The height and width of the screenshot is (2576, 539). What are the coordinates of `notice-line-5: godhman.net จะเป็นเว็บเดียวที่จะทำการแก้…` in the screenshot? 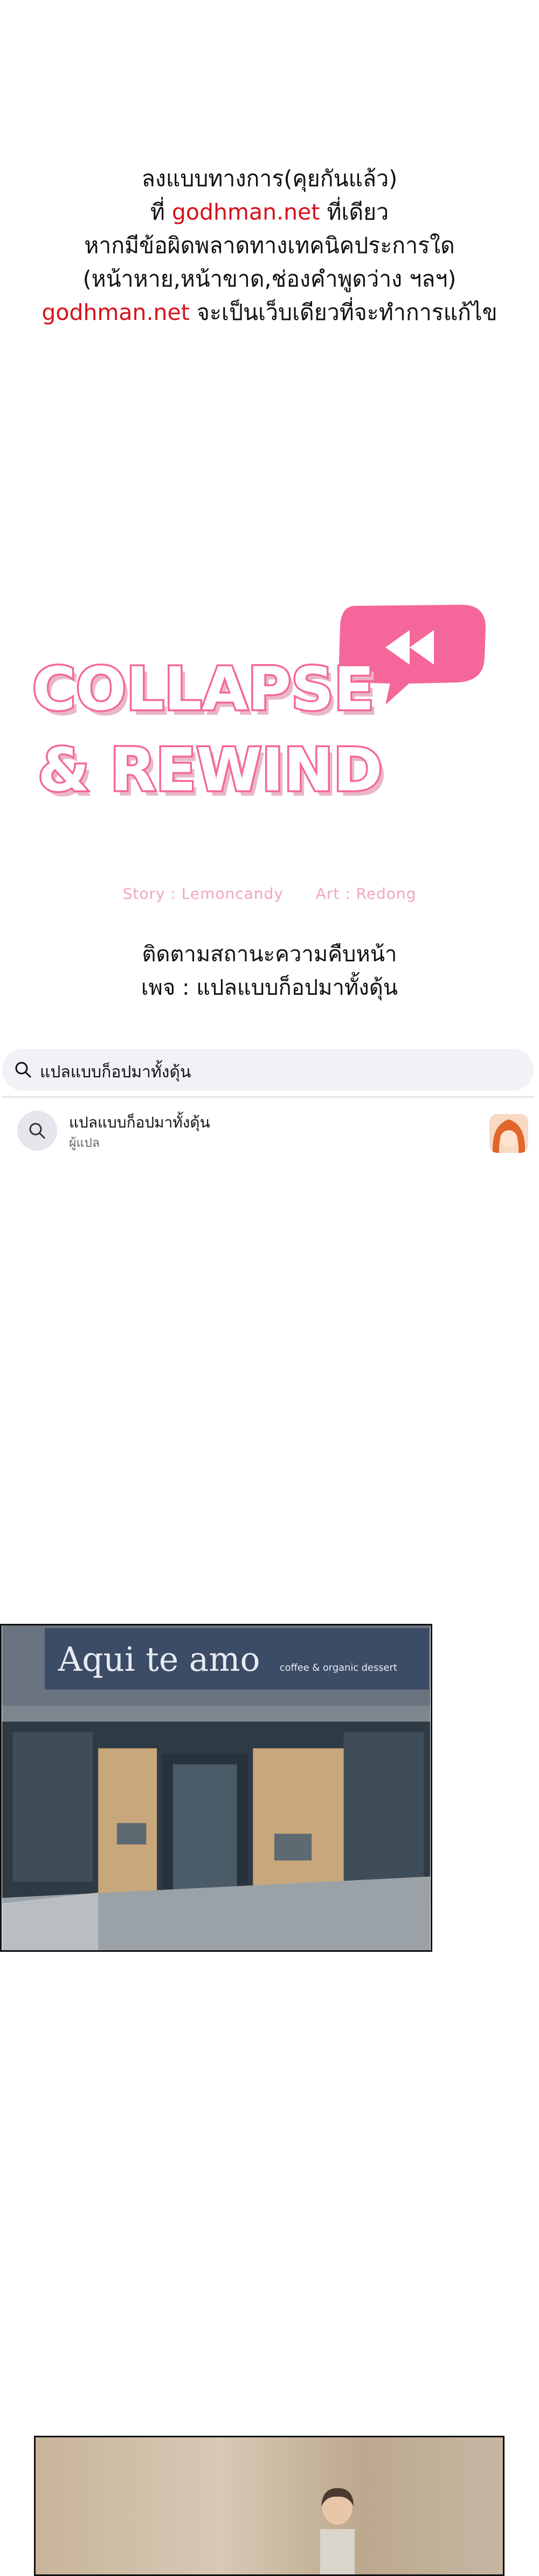 It's located at (269, 312).